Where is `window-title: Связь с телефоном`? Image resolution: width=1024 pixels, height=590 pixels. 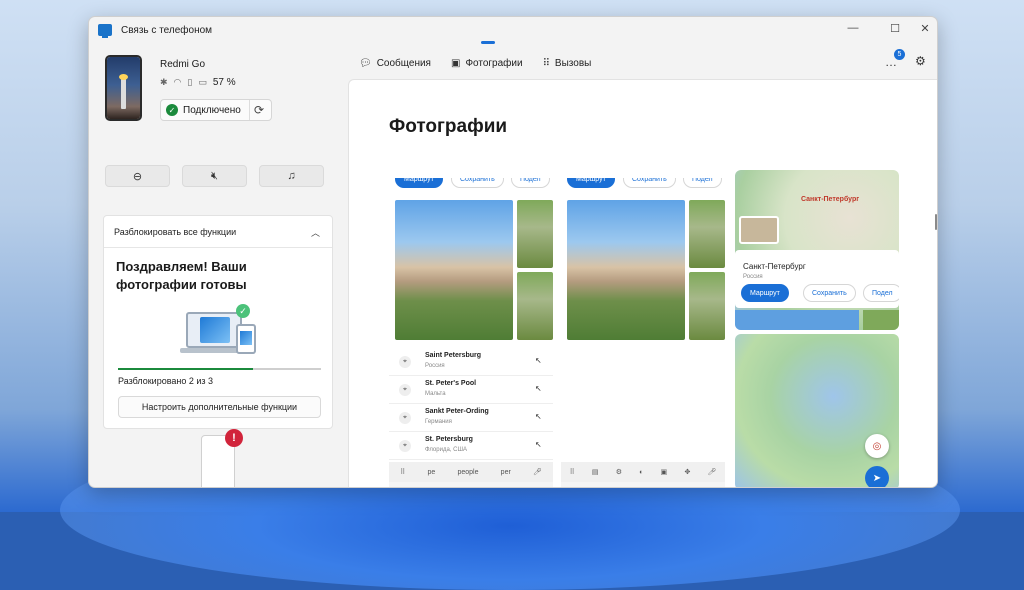
window-title: Связь с телефоном is located at coordinates (167, 30).